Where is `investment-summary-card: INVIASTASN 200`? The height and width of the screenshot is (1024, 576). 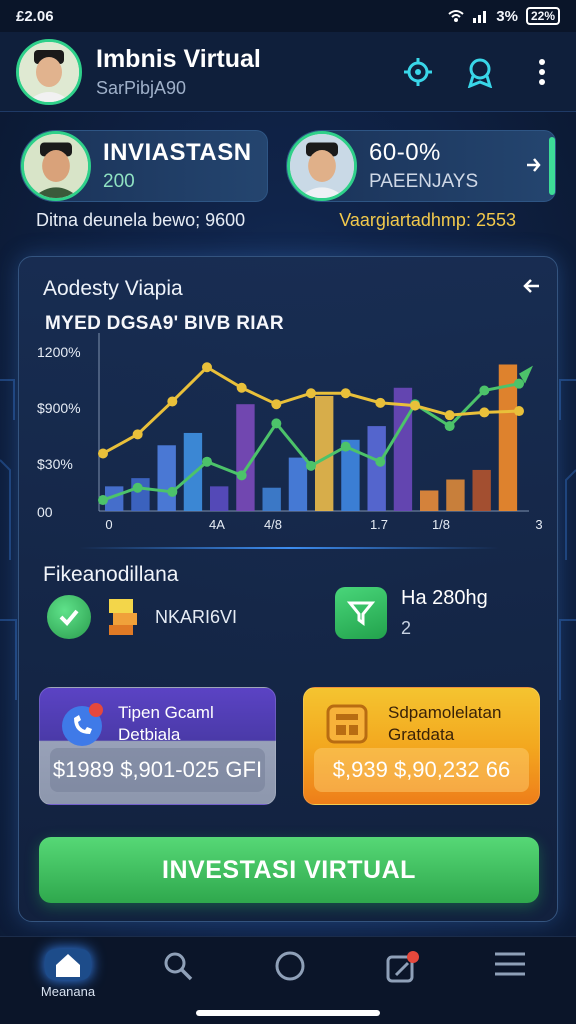 investment-summary-card: INVIASTASN 200 is located at coordinates (144, 166).